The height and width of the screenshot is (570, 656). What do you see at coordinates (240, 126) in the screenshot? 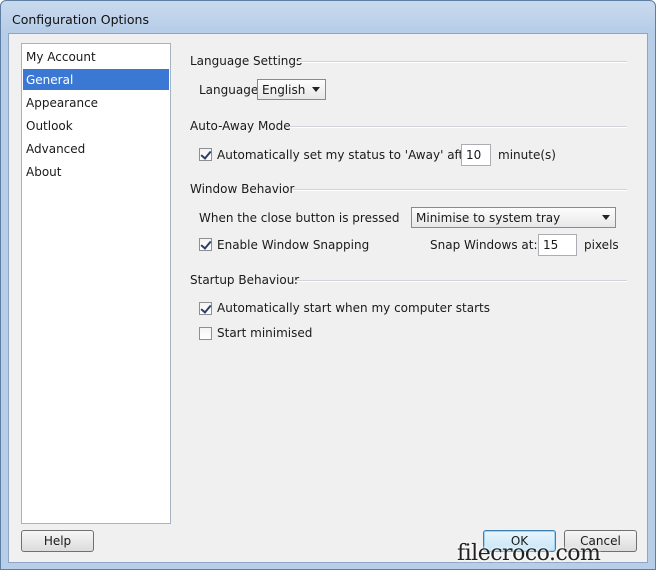
I see `auto-away-section-title: Auto-Away Mode` at bounding box center [240, 126].